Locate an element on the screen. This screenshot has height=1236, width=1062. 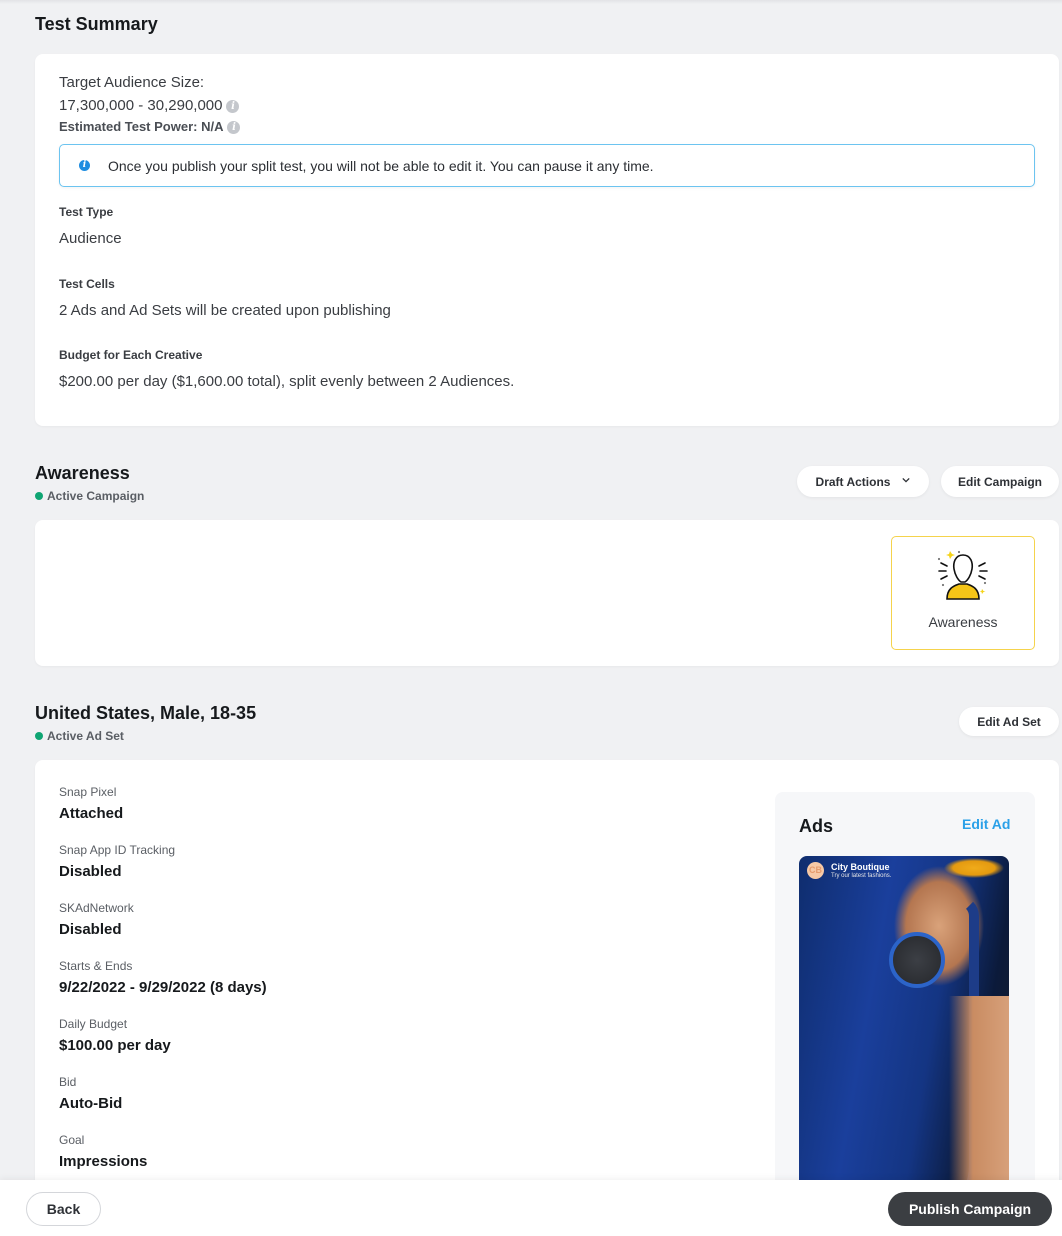
brand-tagline: Try our latest fashions. is located at coordinates (861, 875).